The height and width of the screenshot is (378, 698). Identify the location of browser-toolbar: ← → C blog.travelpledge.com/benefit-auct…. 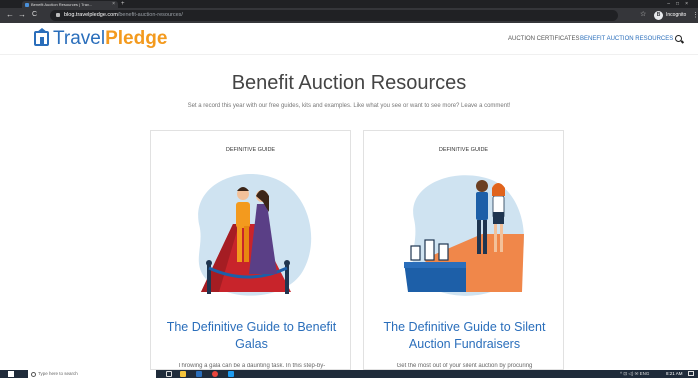
(349, 15).